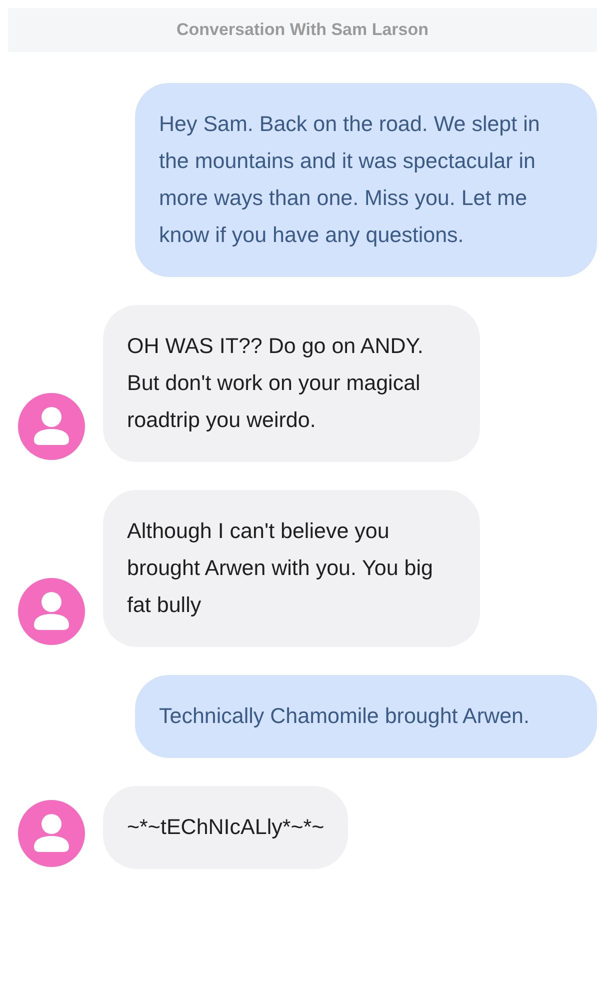 The height and width of the screenshot is (983, 599). I want to click on message-bubble: Technically Chamomile brought Arwen., so click(366, 716).